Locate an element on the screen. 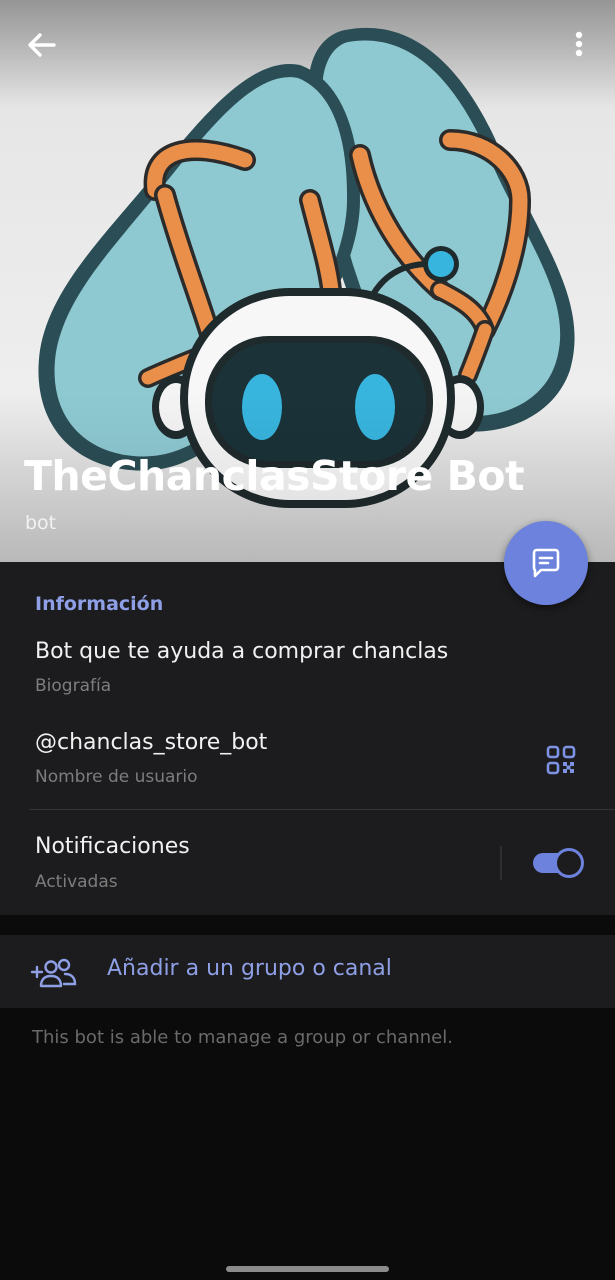 The height and width of the screenshot is (1280, 615). bio-text: Bot que te ayuda a comprar chanclas is located at coordinates (241, 651).